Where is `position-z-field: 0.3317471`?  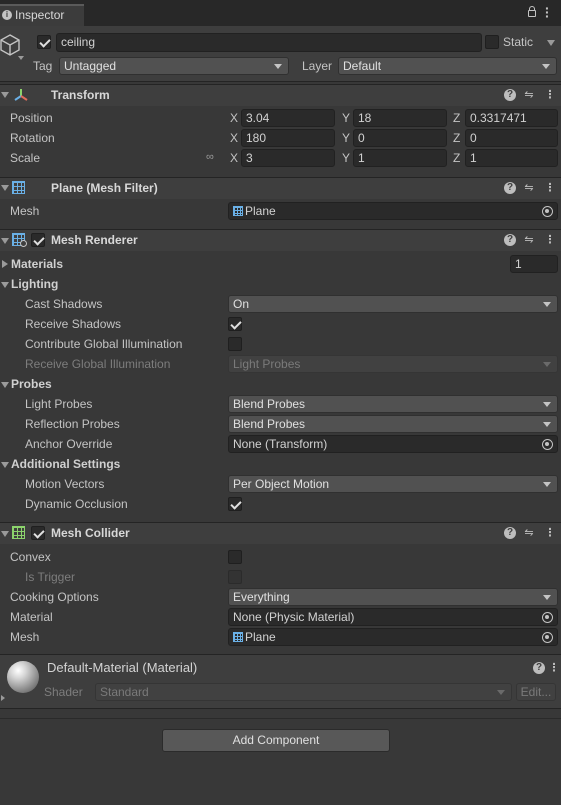 position-z-field: 0.3317471 is located at coordinates (511, 118).